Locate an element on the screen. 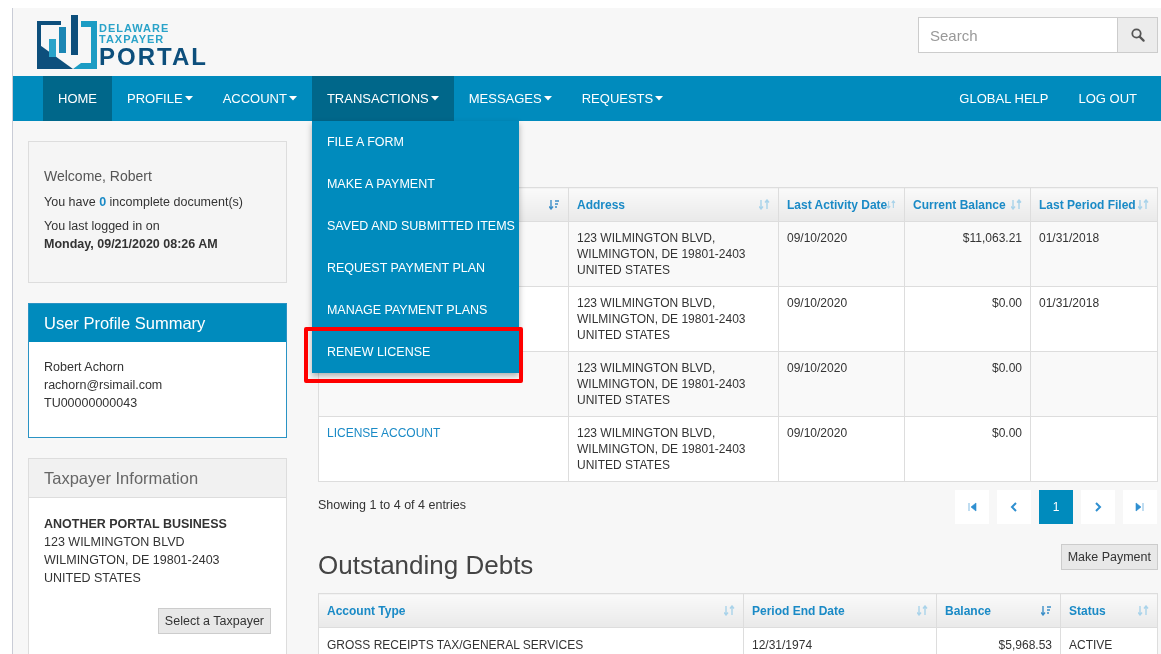 The height and width of the screenshot is (654, 1161). column-header: Account Type is located at coordinates (531, 610).